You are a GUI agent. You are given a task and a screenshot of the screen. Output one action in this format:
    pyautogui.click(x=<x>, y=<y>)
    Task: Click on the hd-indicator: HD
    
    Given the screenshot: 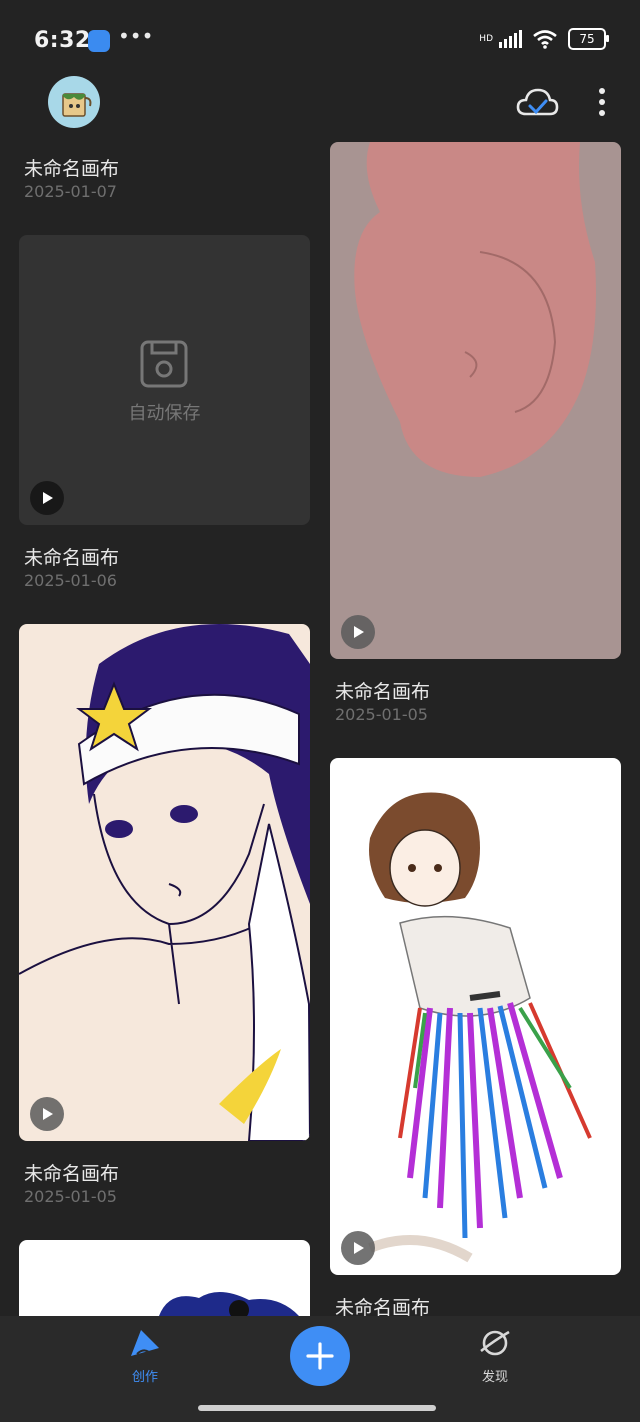 What is the action you would take?
    pyautogui.click(x=486, y=39)
    